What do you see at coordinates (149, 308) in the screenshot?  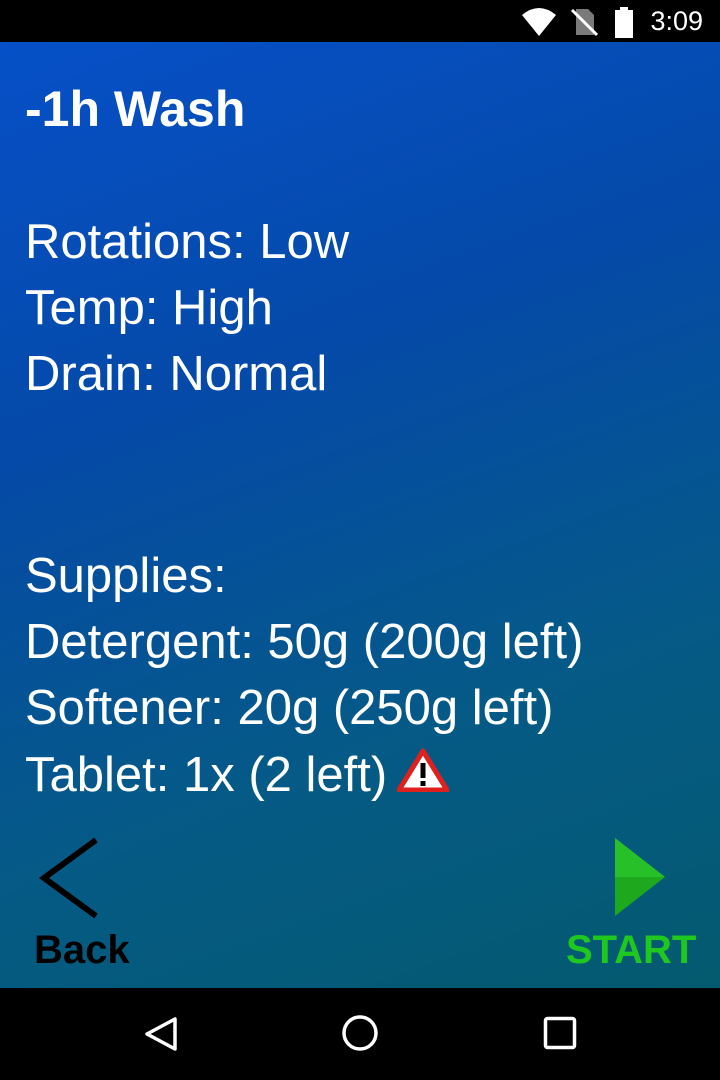 I see `setting-temp: Temp: High` at bounding box center [149, 308].